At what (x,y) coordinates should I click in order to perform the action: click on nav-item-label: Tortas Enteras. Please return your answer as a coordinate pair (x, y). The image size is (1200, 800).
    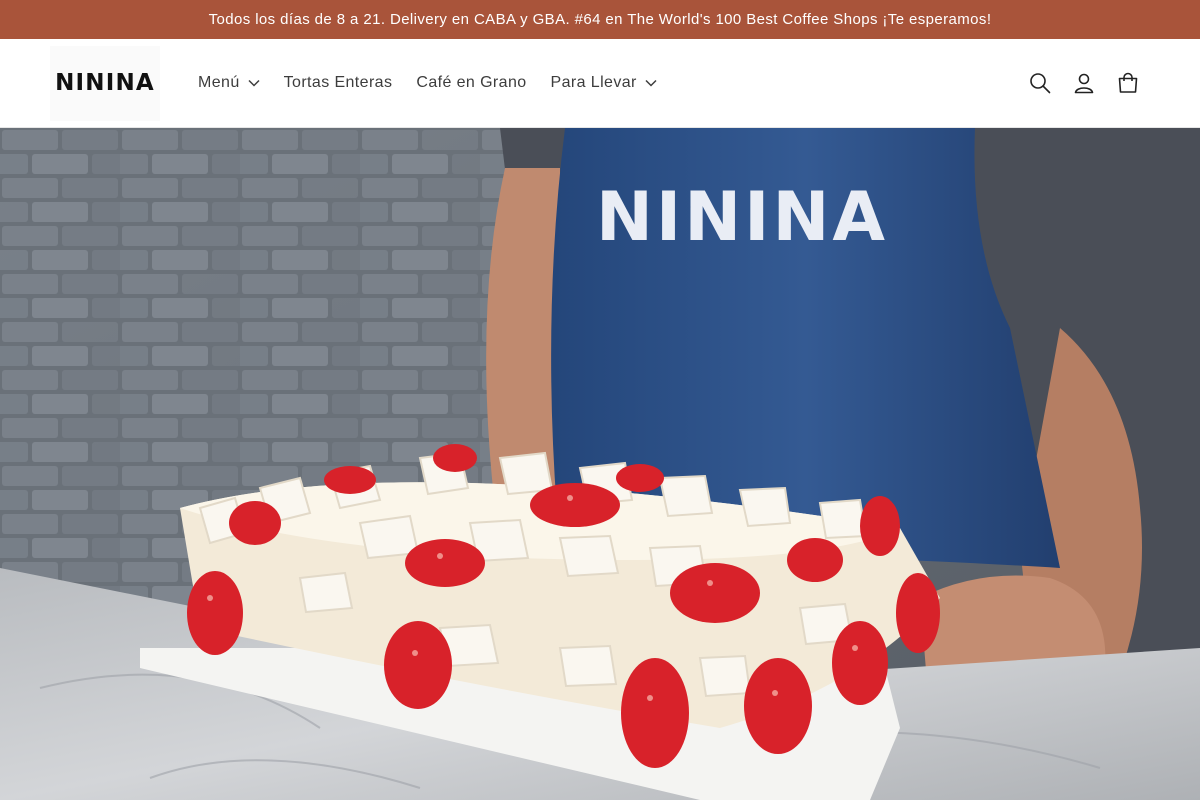
    Looking at the image, I should click on (338, 82).